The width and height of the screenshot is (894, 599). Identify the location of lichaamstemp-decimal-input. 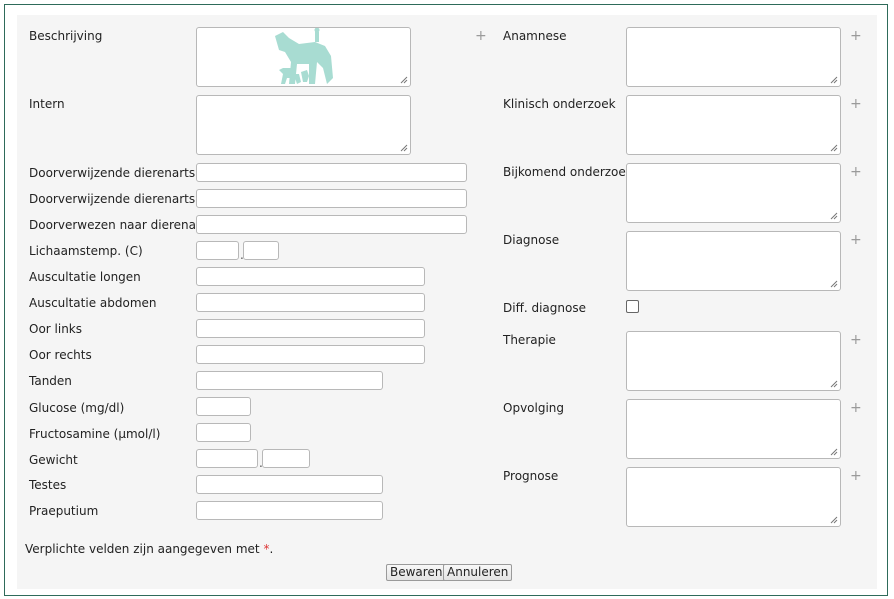
(261, 250).